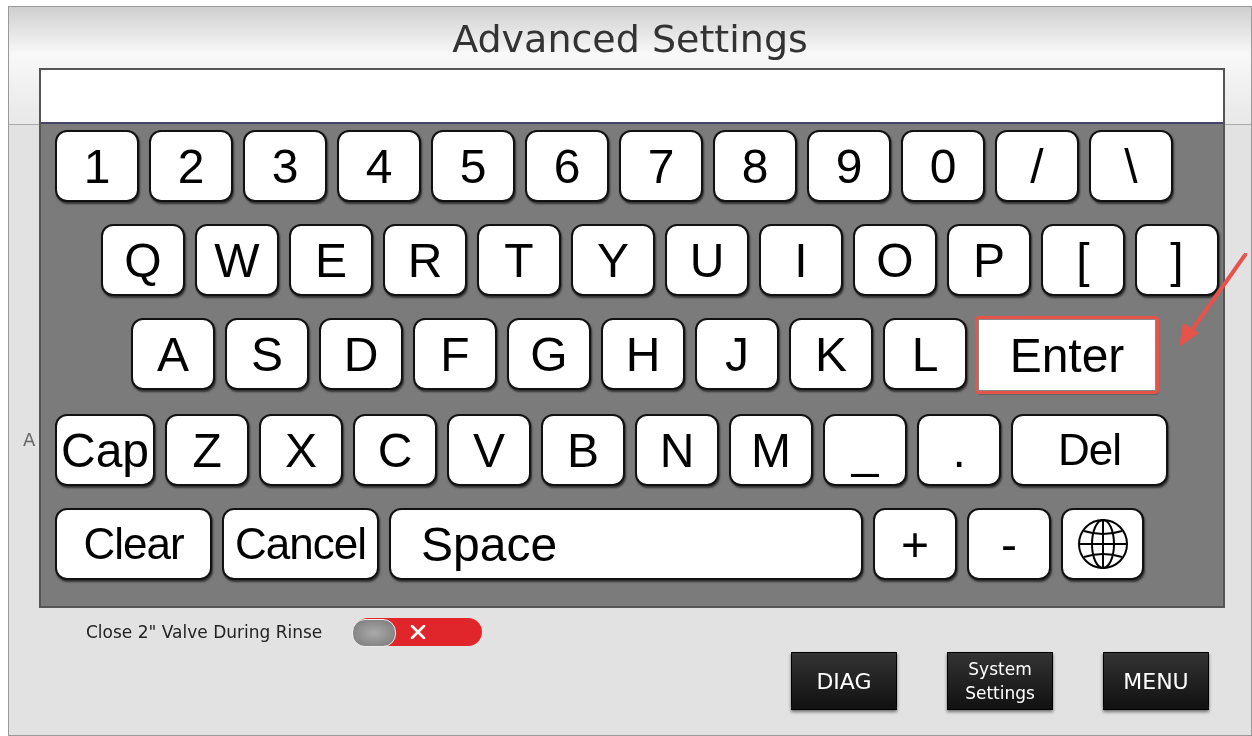 This screenshot has width=1252, height=736. What do you see at coordinates (677, 450) in the screenshot?
I see `keyboard-key: N` at bounding box center [677, 450].